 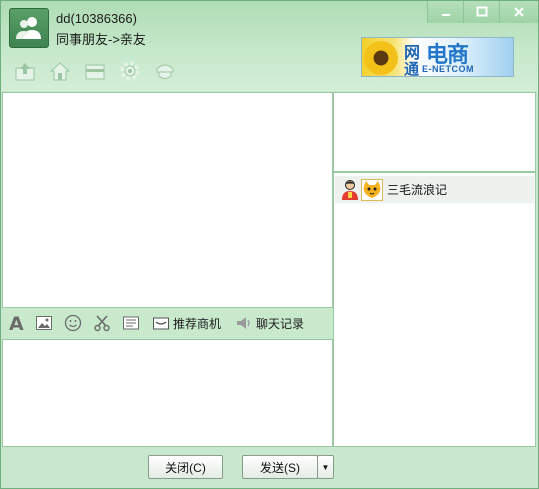 I want to click on banner-text-2b: E-NETCOM, so click(x=448, y=69).